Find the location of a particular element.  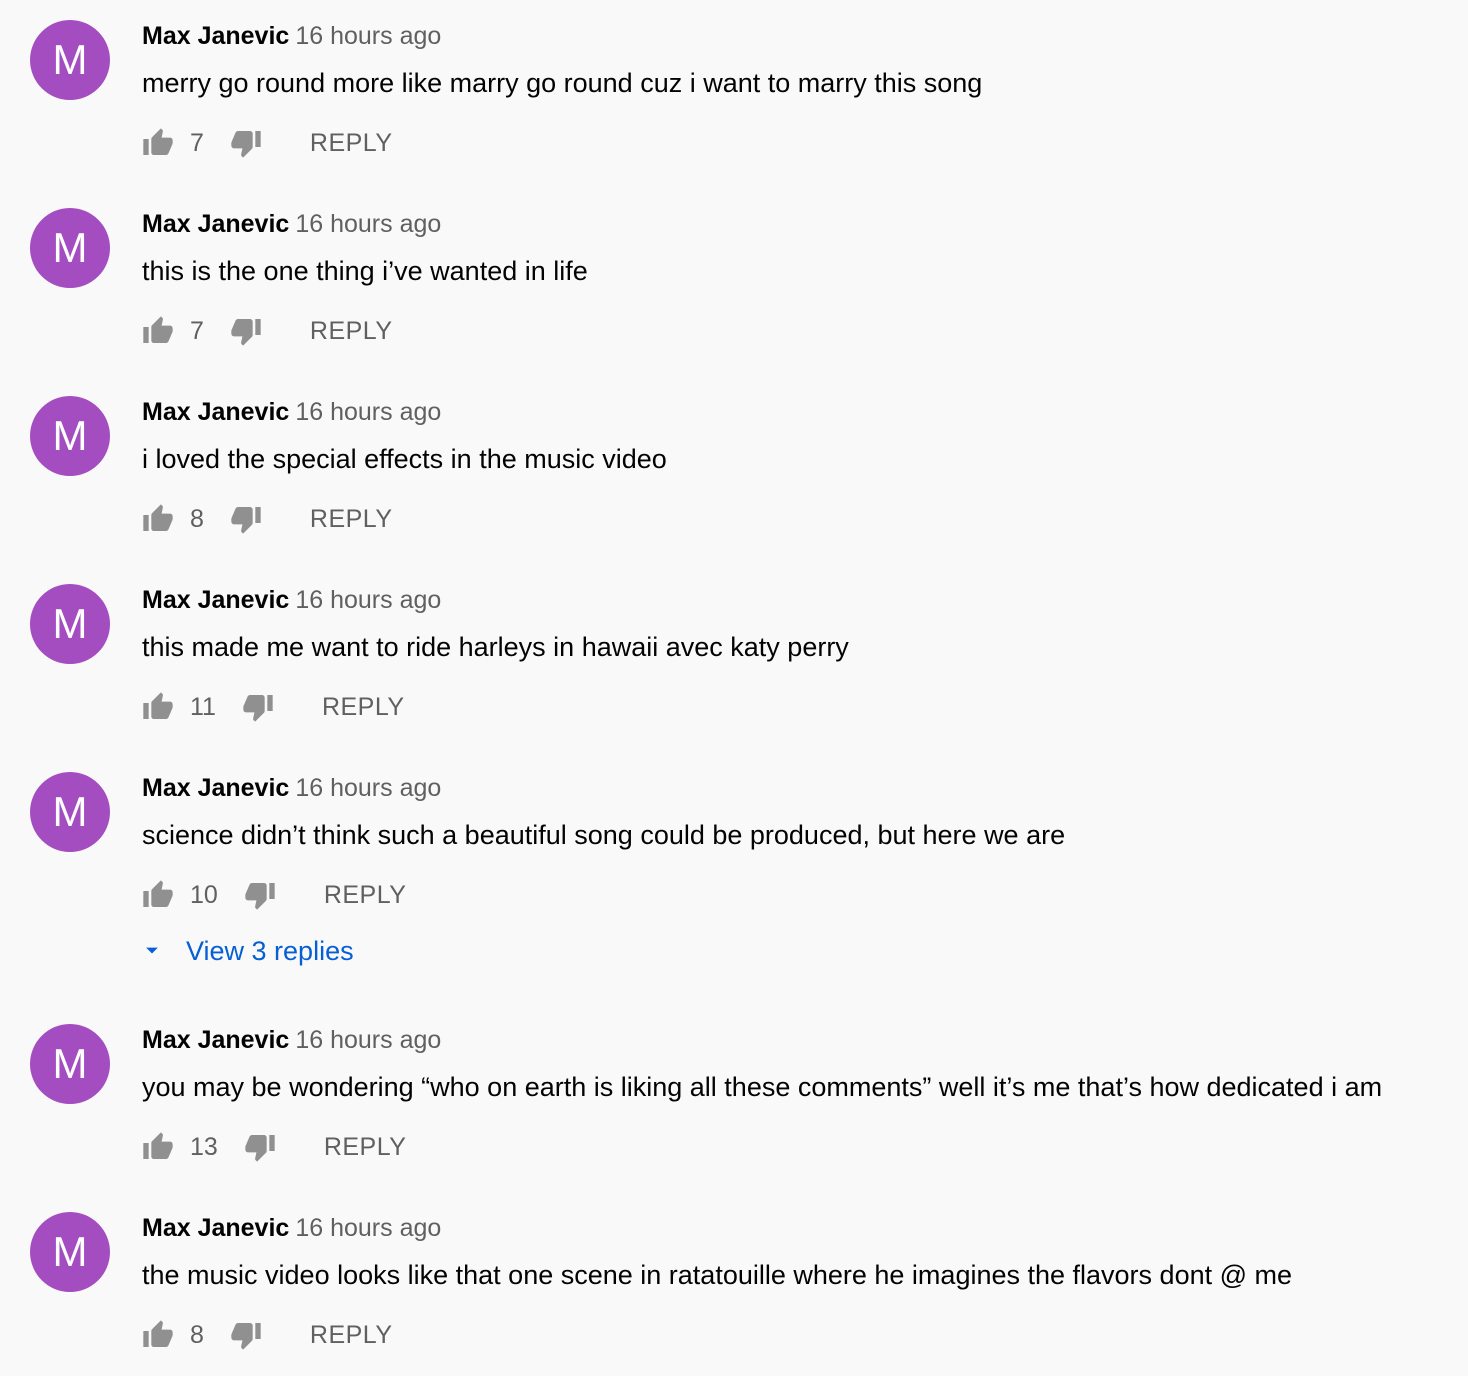

like-count: 11 is located at coordinates (203, 706).